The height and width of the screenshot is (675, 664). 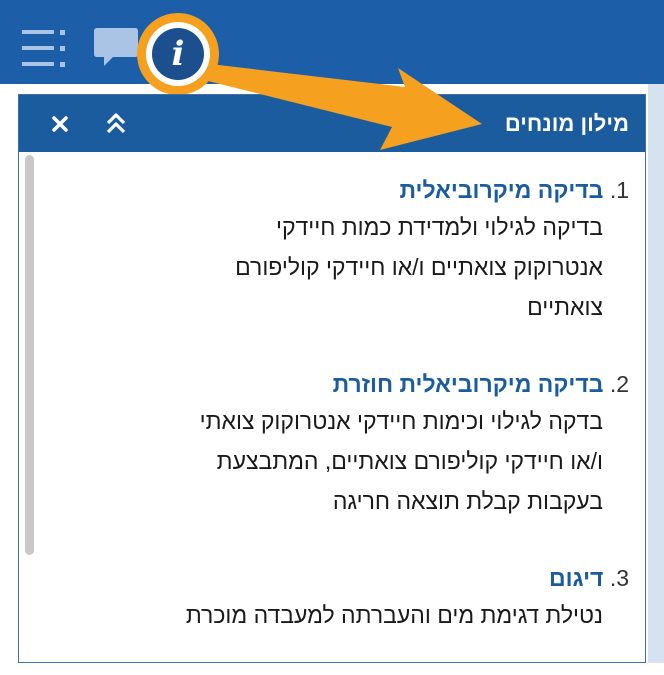 I want to click on item-title: בדיקה מיקרוביאלית, so click(x=501, y=190).